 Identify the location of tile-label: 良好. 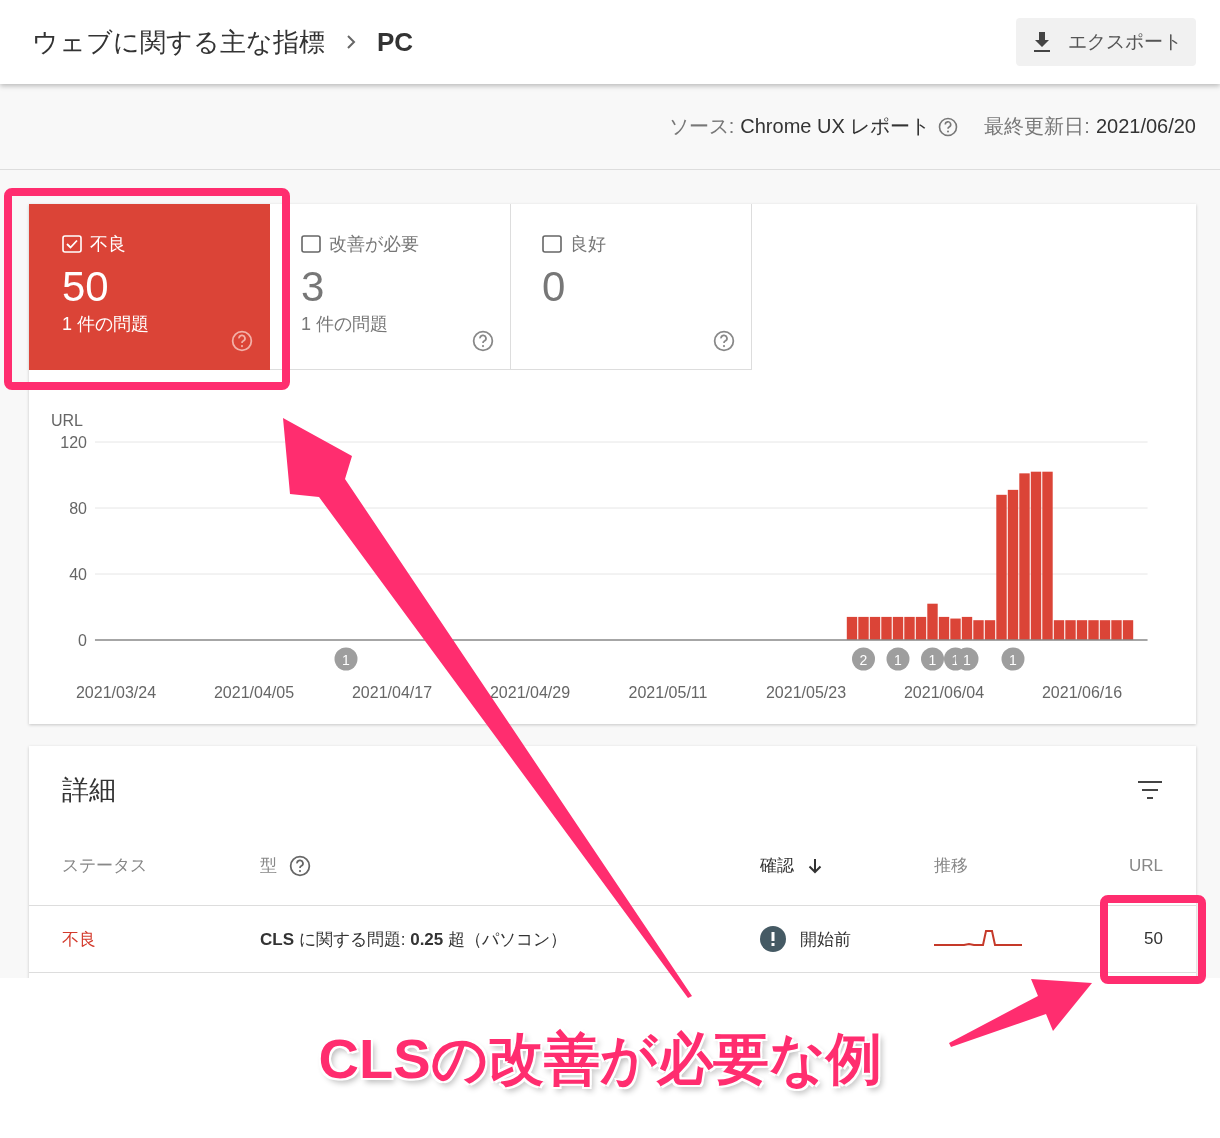
(588, 244).